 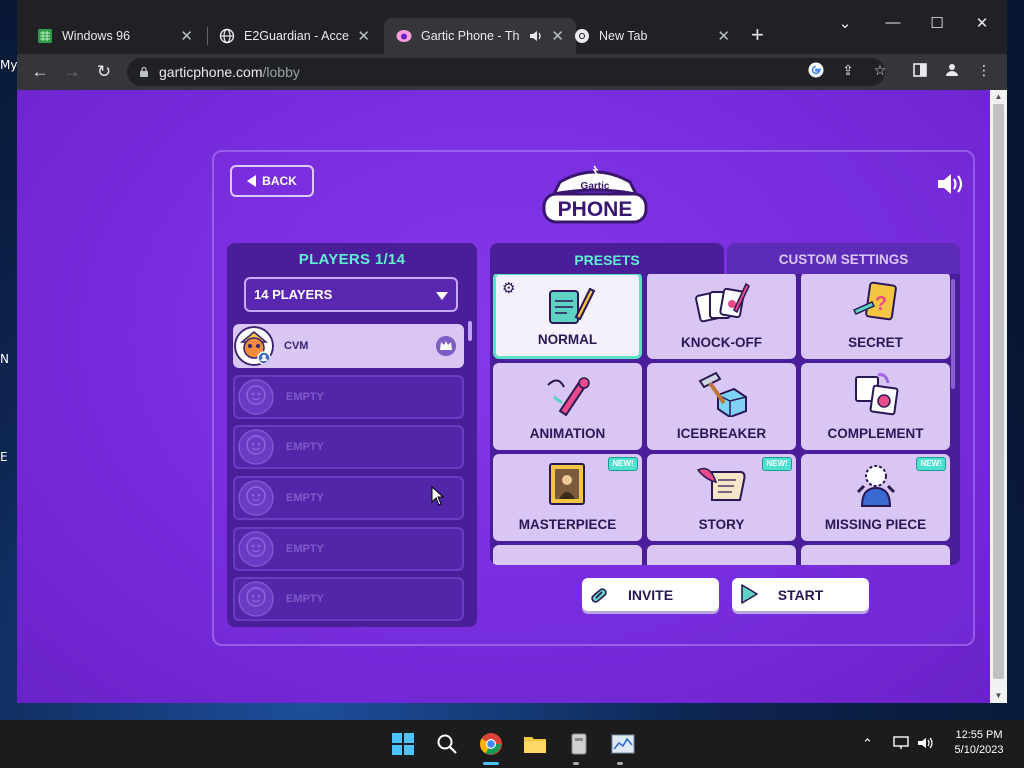 I want to click on reload-icon: ↻, so click(x=104, y=72).